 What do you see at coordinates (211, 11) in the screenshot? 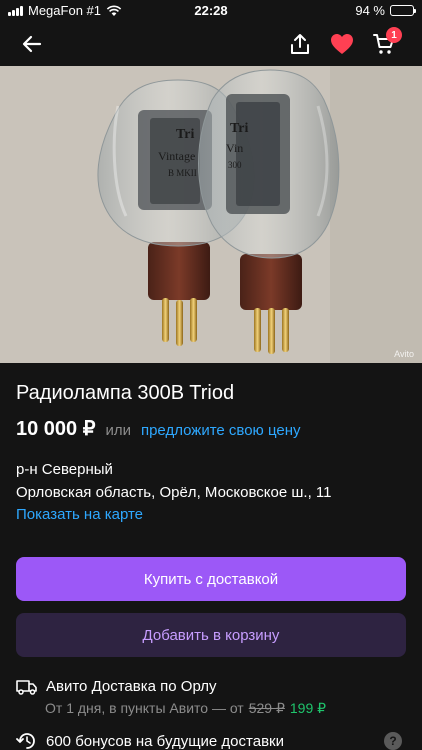
I see `status-bar: MegaFon #1 22:28 94 %` at bounding box center [211, 11].